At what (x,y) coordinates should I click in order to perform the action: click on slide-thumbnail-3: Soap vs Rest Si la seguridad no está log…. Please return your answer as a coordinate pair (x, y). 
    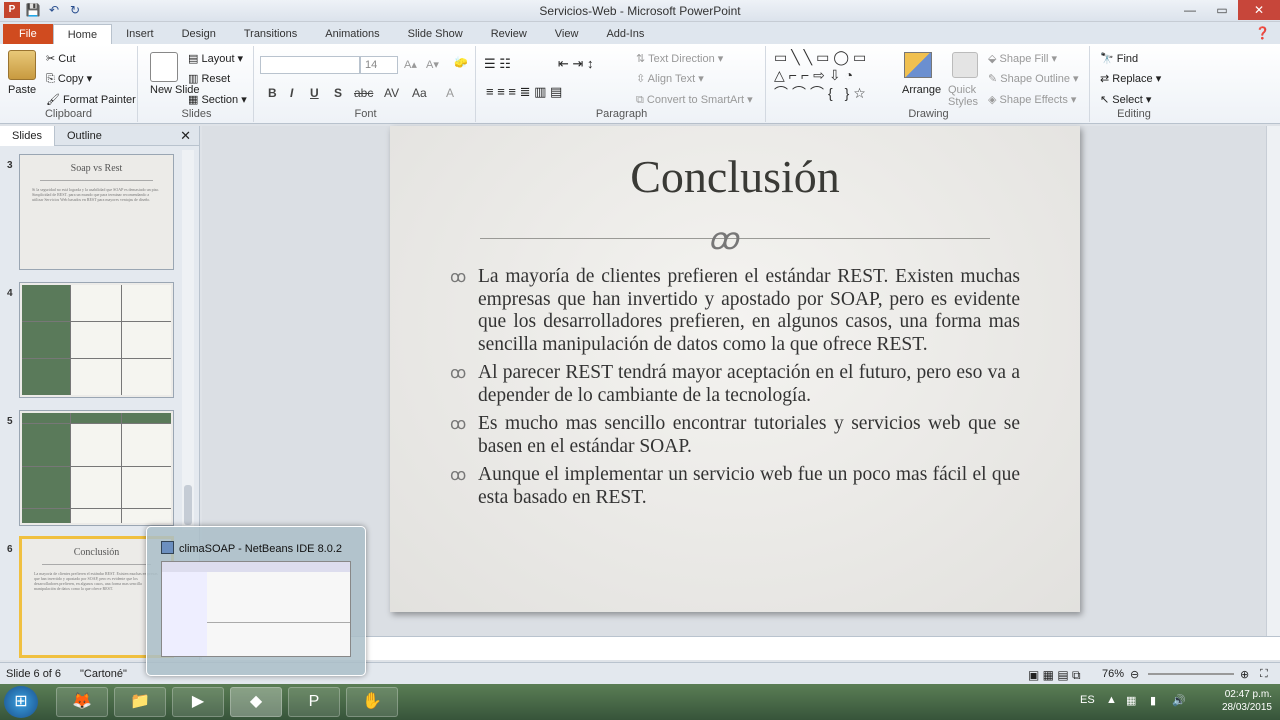
    Looking at the image, I should click on (96, 212).